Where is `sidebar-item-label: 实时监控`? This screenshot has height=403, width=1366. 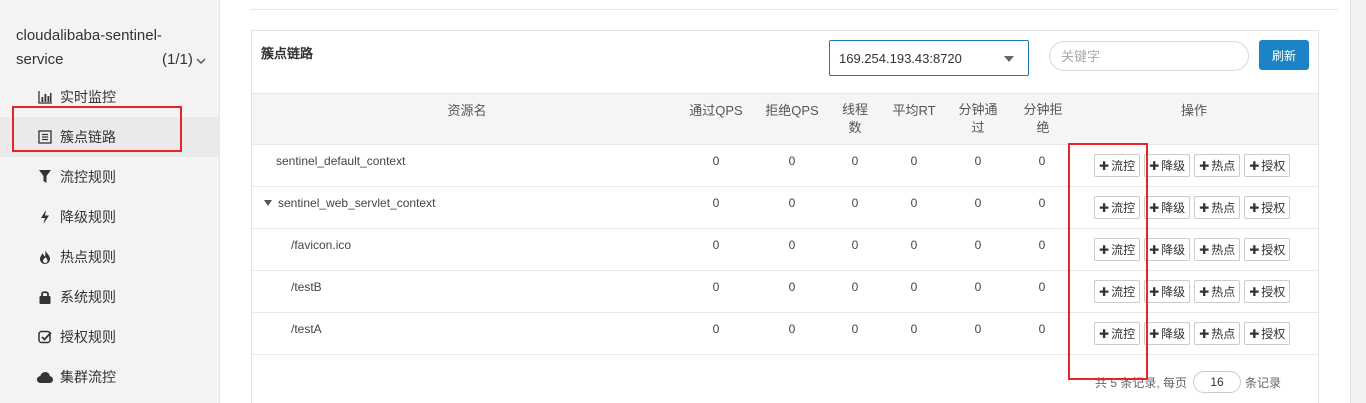 sidebar-item-label: 实时监控 is located at coordinates (88, 97).